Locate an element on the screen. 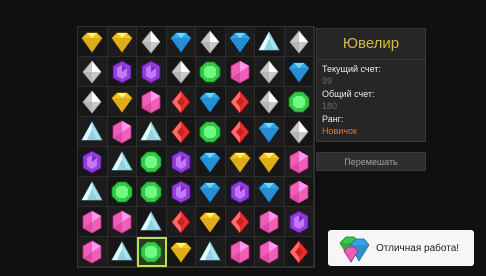  rank-label: Ранг: is located at coordinates (333, 119).